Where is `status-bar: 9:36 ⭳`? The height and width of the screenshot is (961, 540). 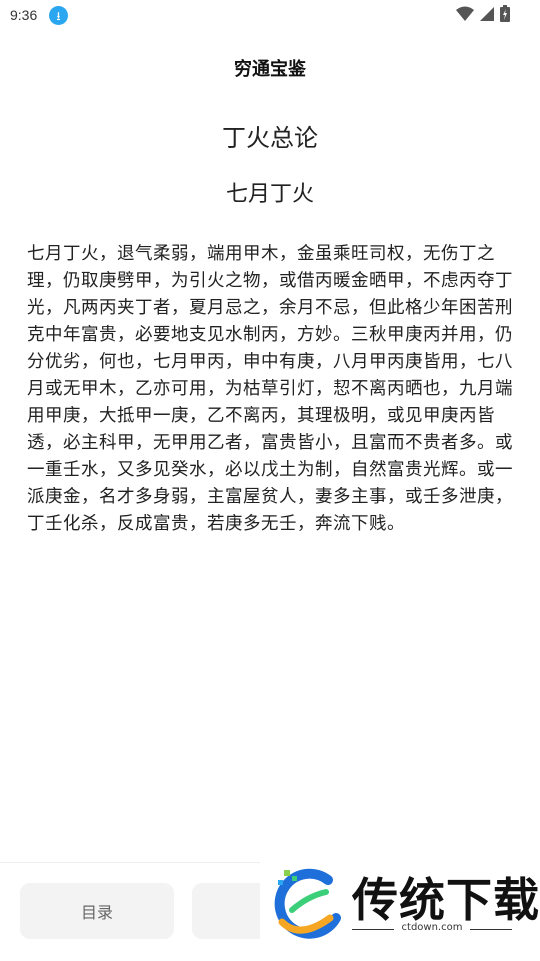 status-bar: 9:36 ⭳ is located at coordinates (270, 16).